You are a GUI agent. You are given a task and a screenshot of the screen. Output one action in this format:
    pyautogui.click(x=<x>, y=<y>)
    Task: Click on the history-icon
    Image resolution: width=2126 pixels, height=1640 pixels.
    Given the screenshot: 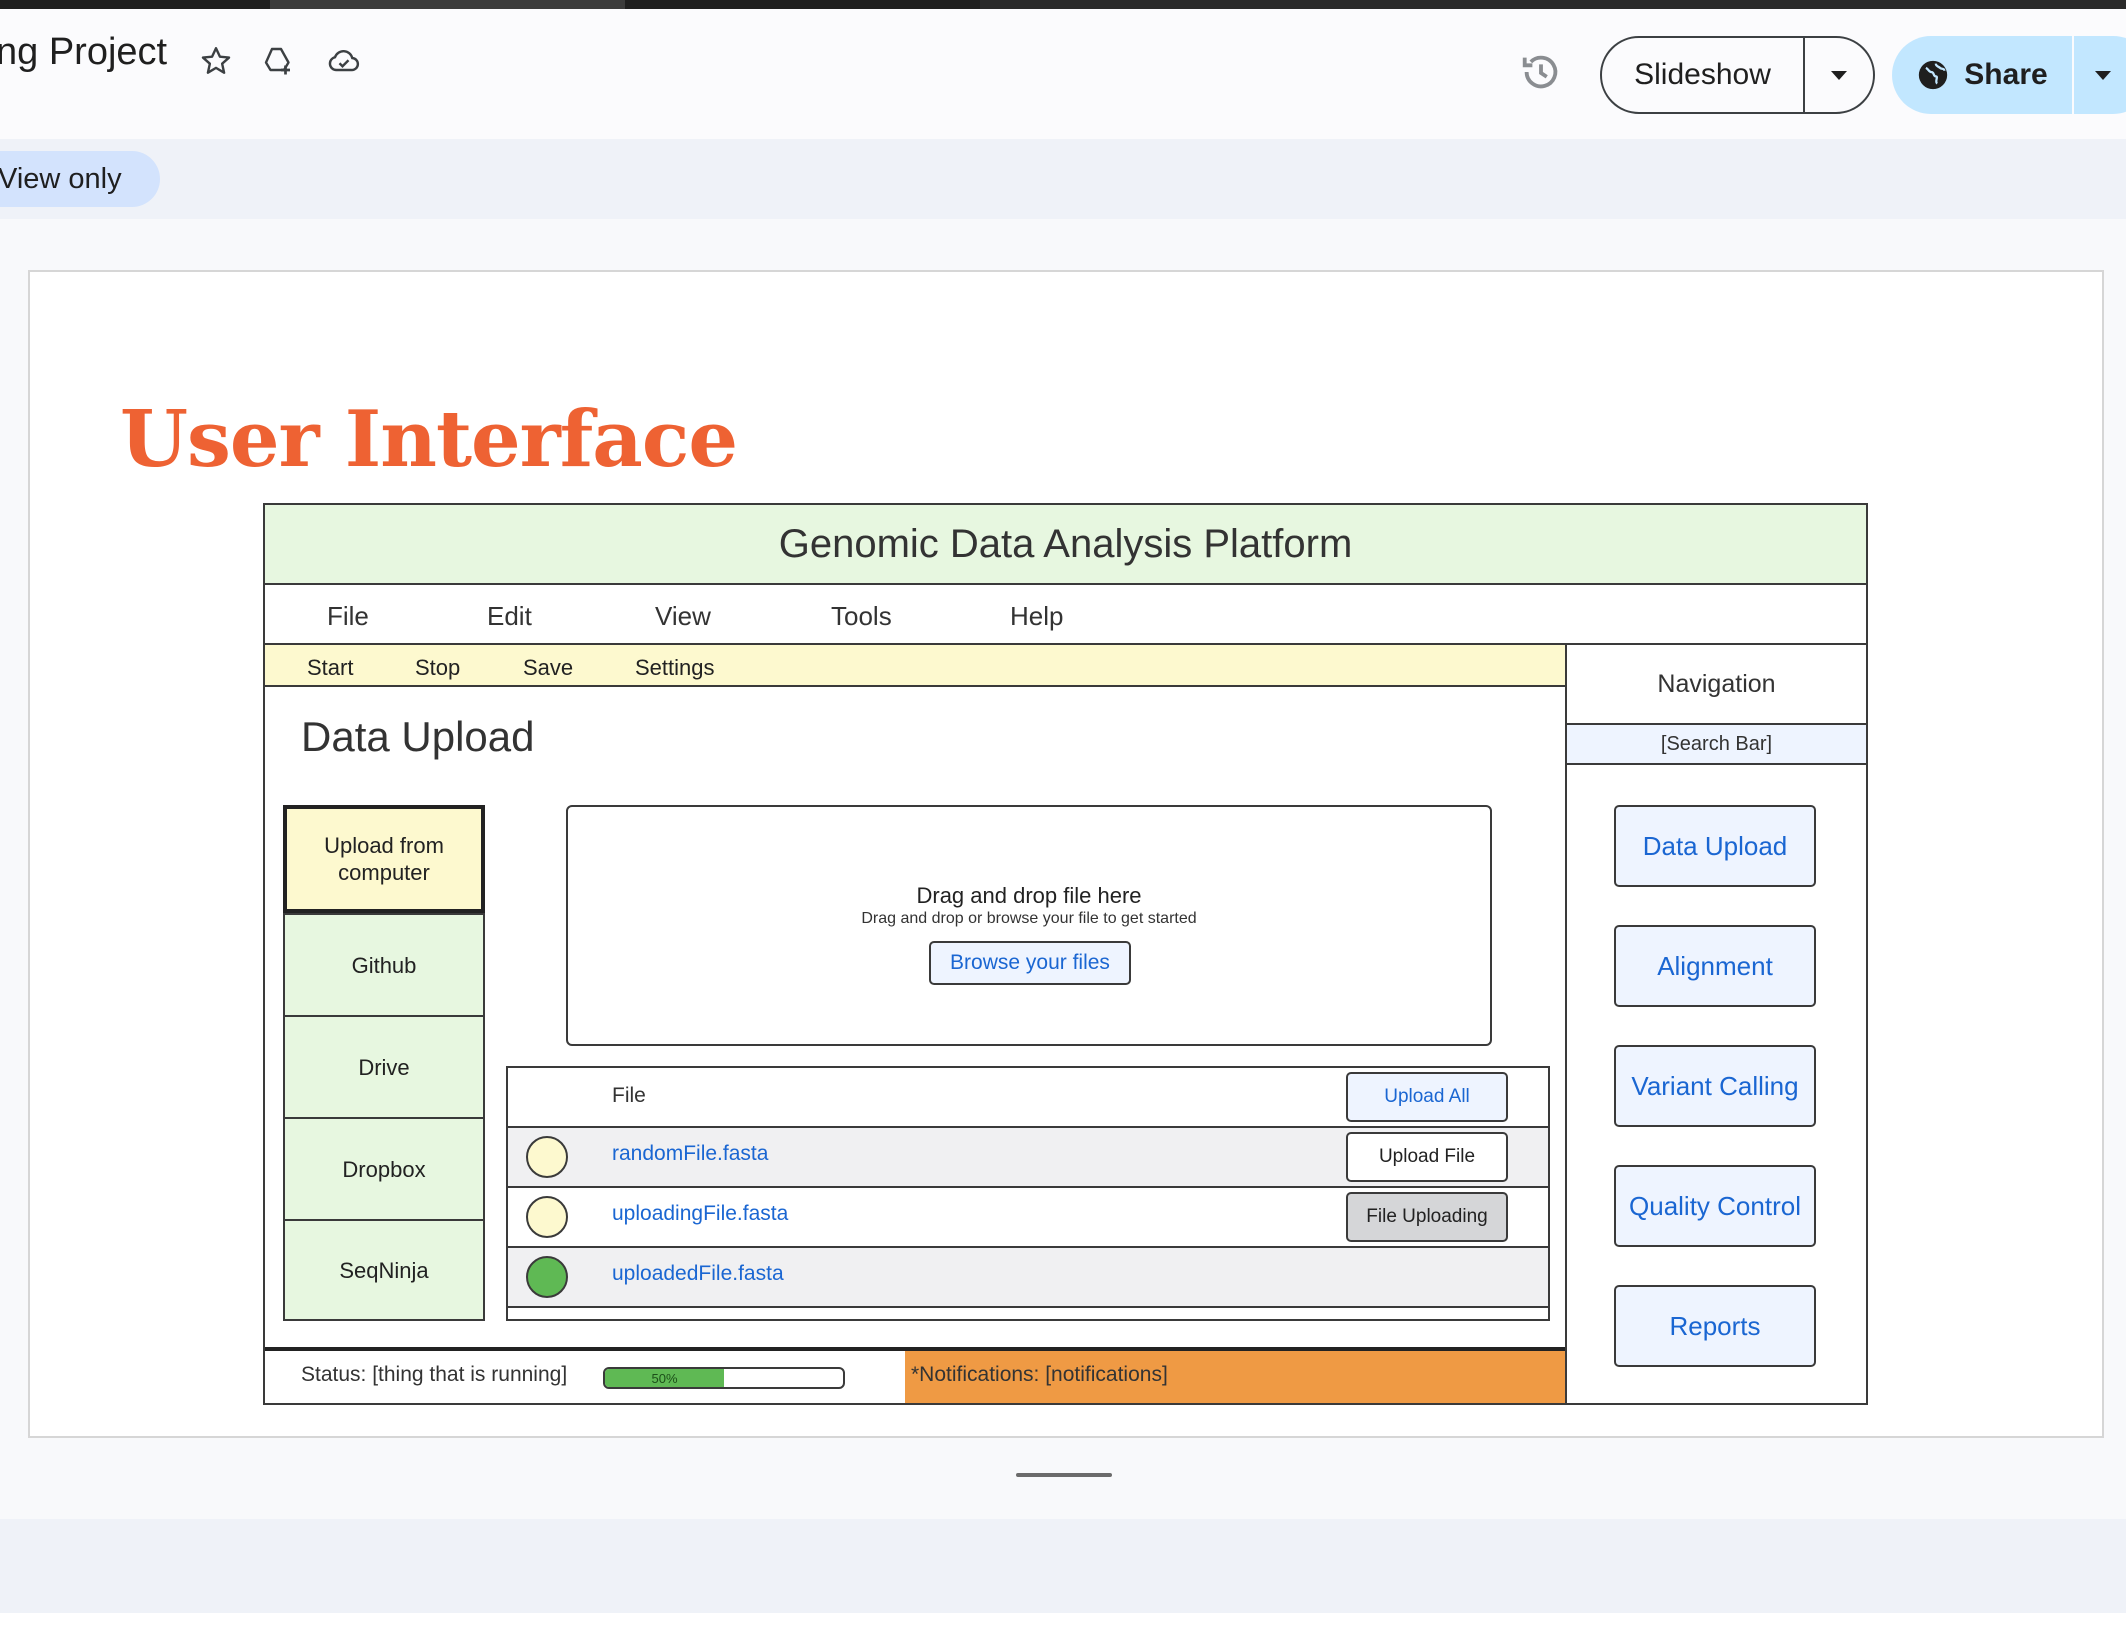 What is the action you would take?
    pyautogui.click(x=1541, y=72)
    